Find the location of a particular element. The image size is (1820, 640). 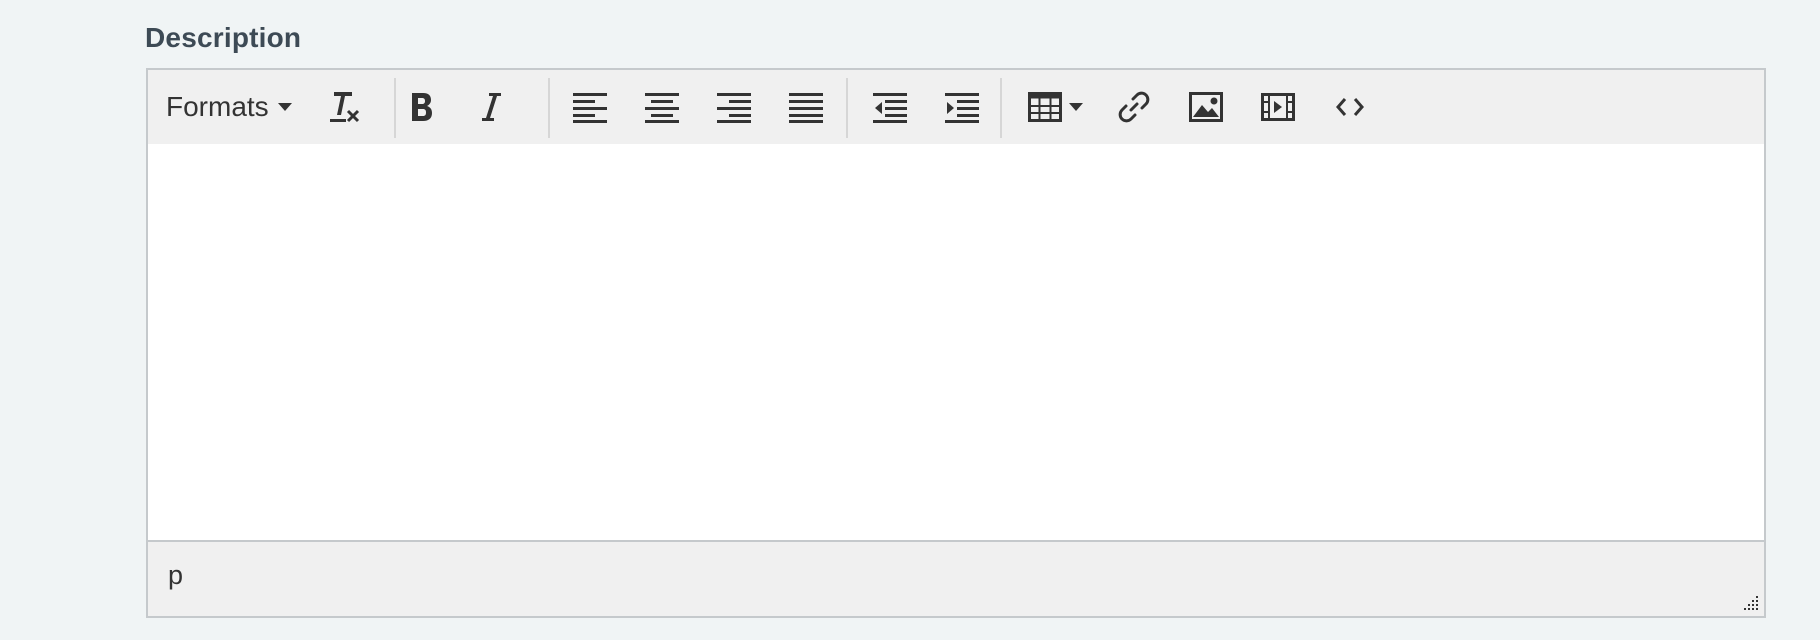

align-left-button is located at coordinates (590, 107).